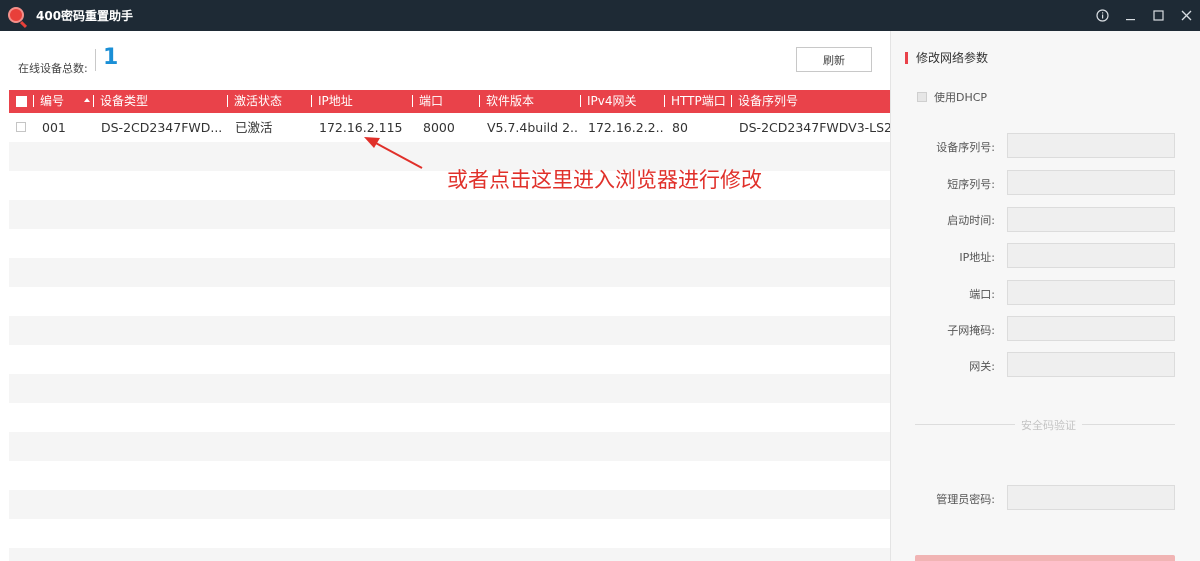 Image resolution: width=1200 pixels, height=561 pixels. I want to click on maximize-icon, so click(1158, 15).